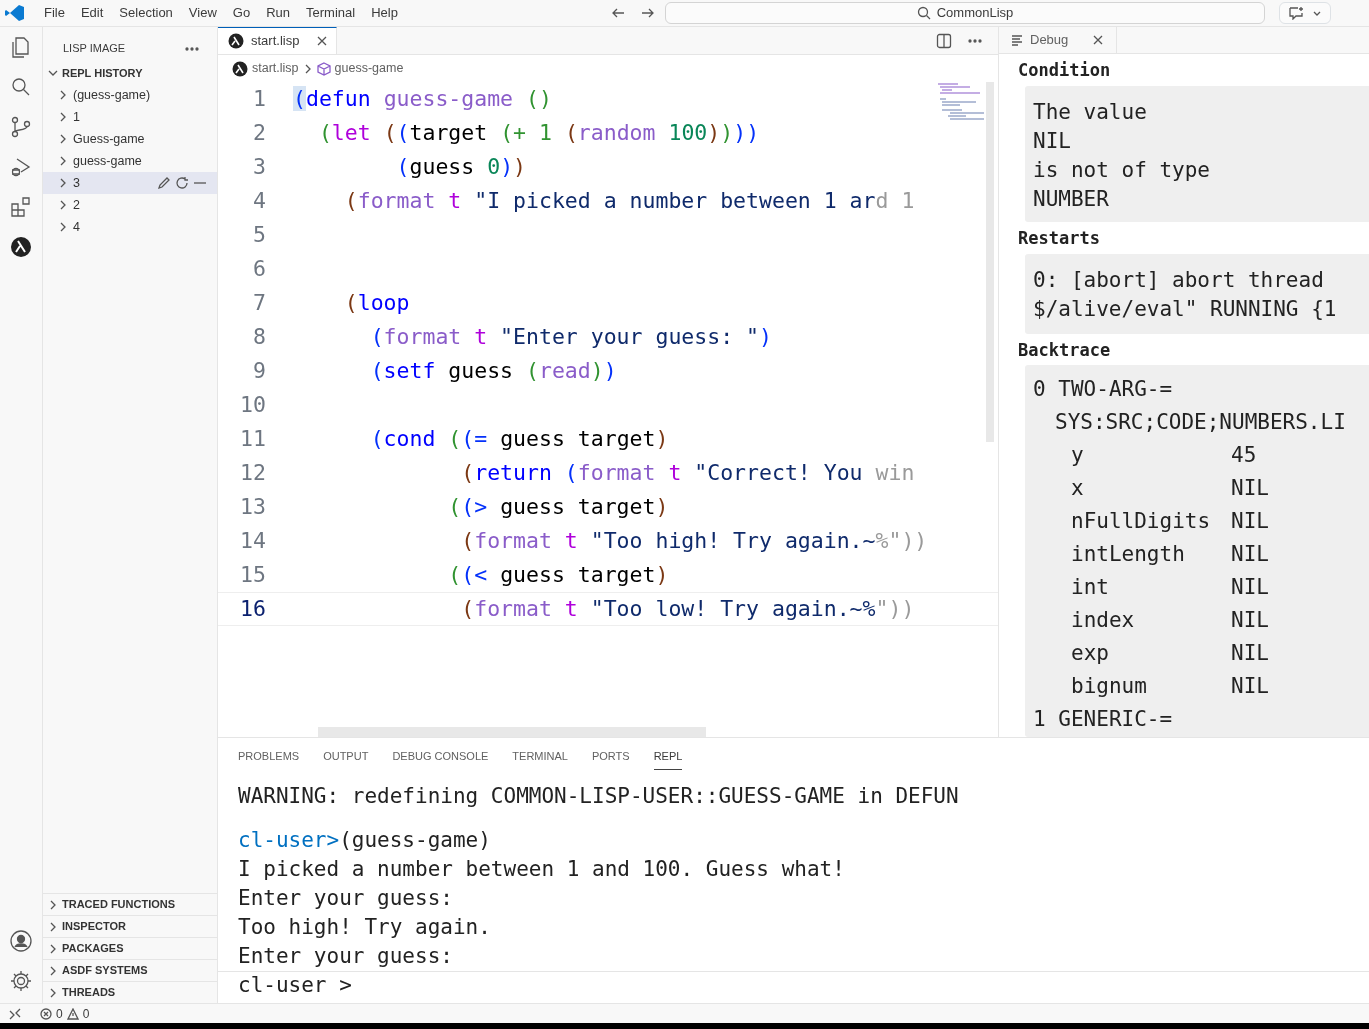  What do you see at coordinates (130, 205) in the screenshot?
I see `tree-item: 2` at bounding box center [130, 205].